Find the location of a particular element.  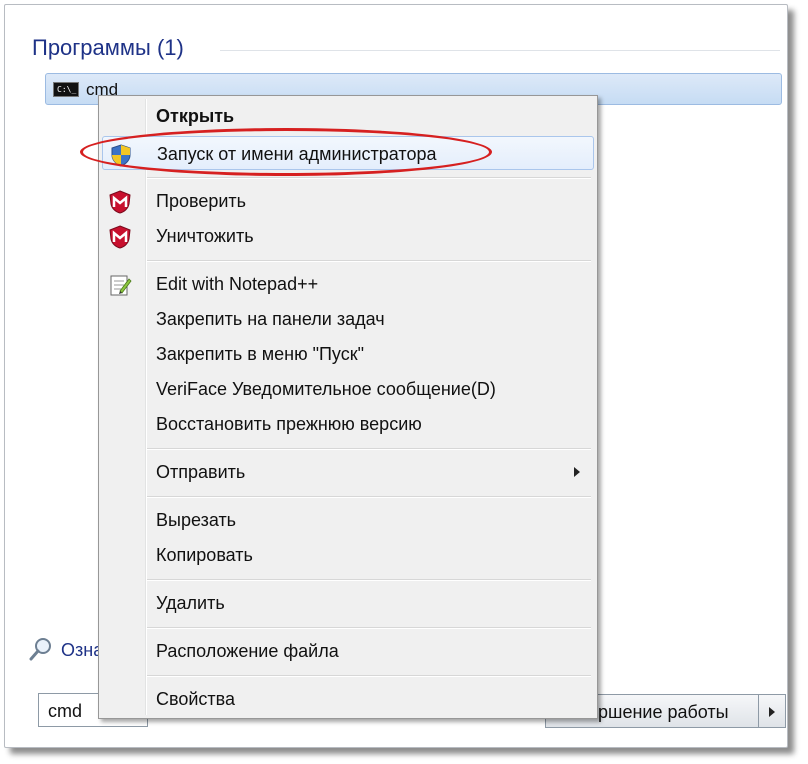

menu-item-label: Удалить is located at coordinates (190, 603).